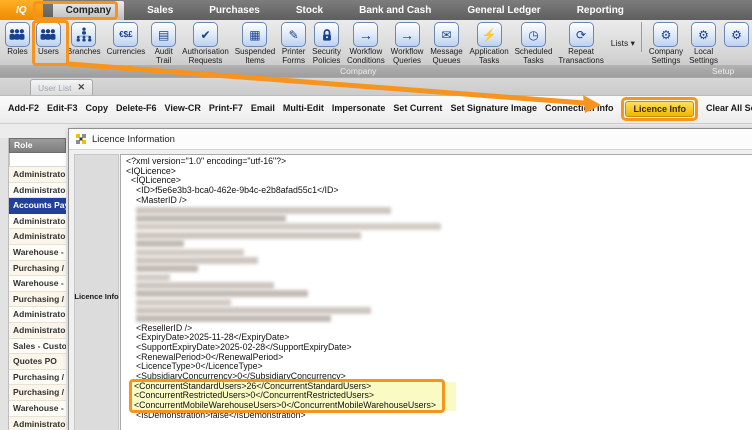 The width and height of the screenshot is (752, 430). What do you see at coordinates (503, 10) in the screenshot?
I see `ribbon-tab-general-ledger: General Ledger` at bounding box center [503, 10].